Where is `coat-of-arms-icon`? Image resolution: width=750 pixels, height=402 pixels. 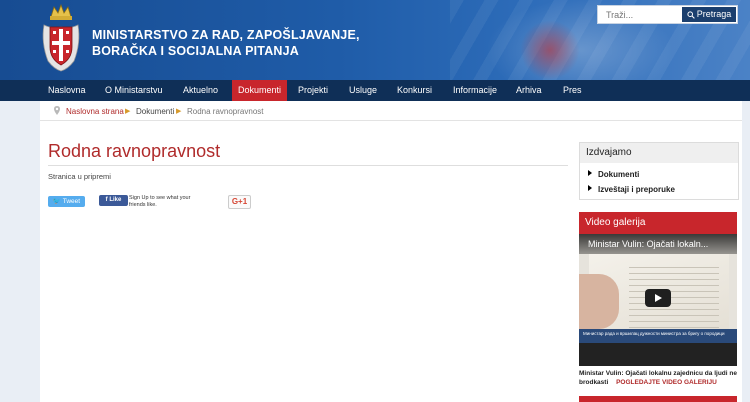
coat-of-arms-icon is located at coordinates (61, 39).